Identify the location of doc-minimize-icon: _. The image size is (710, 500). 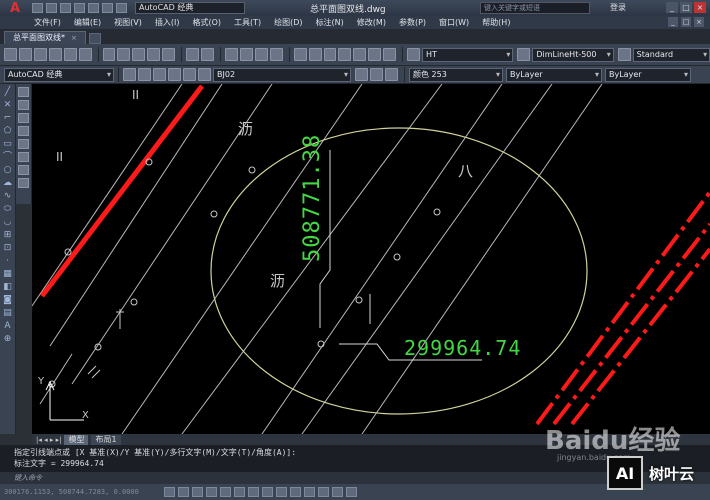
(673, 22).